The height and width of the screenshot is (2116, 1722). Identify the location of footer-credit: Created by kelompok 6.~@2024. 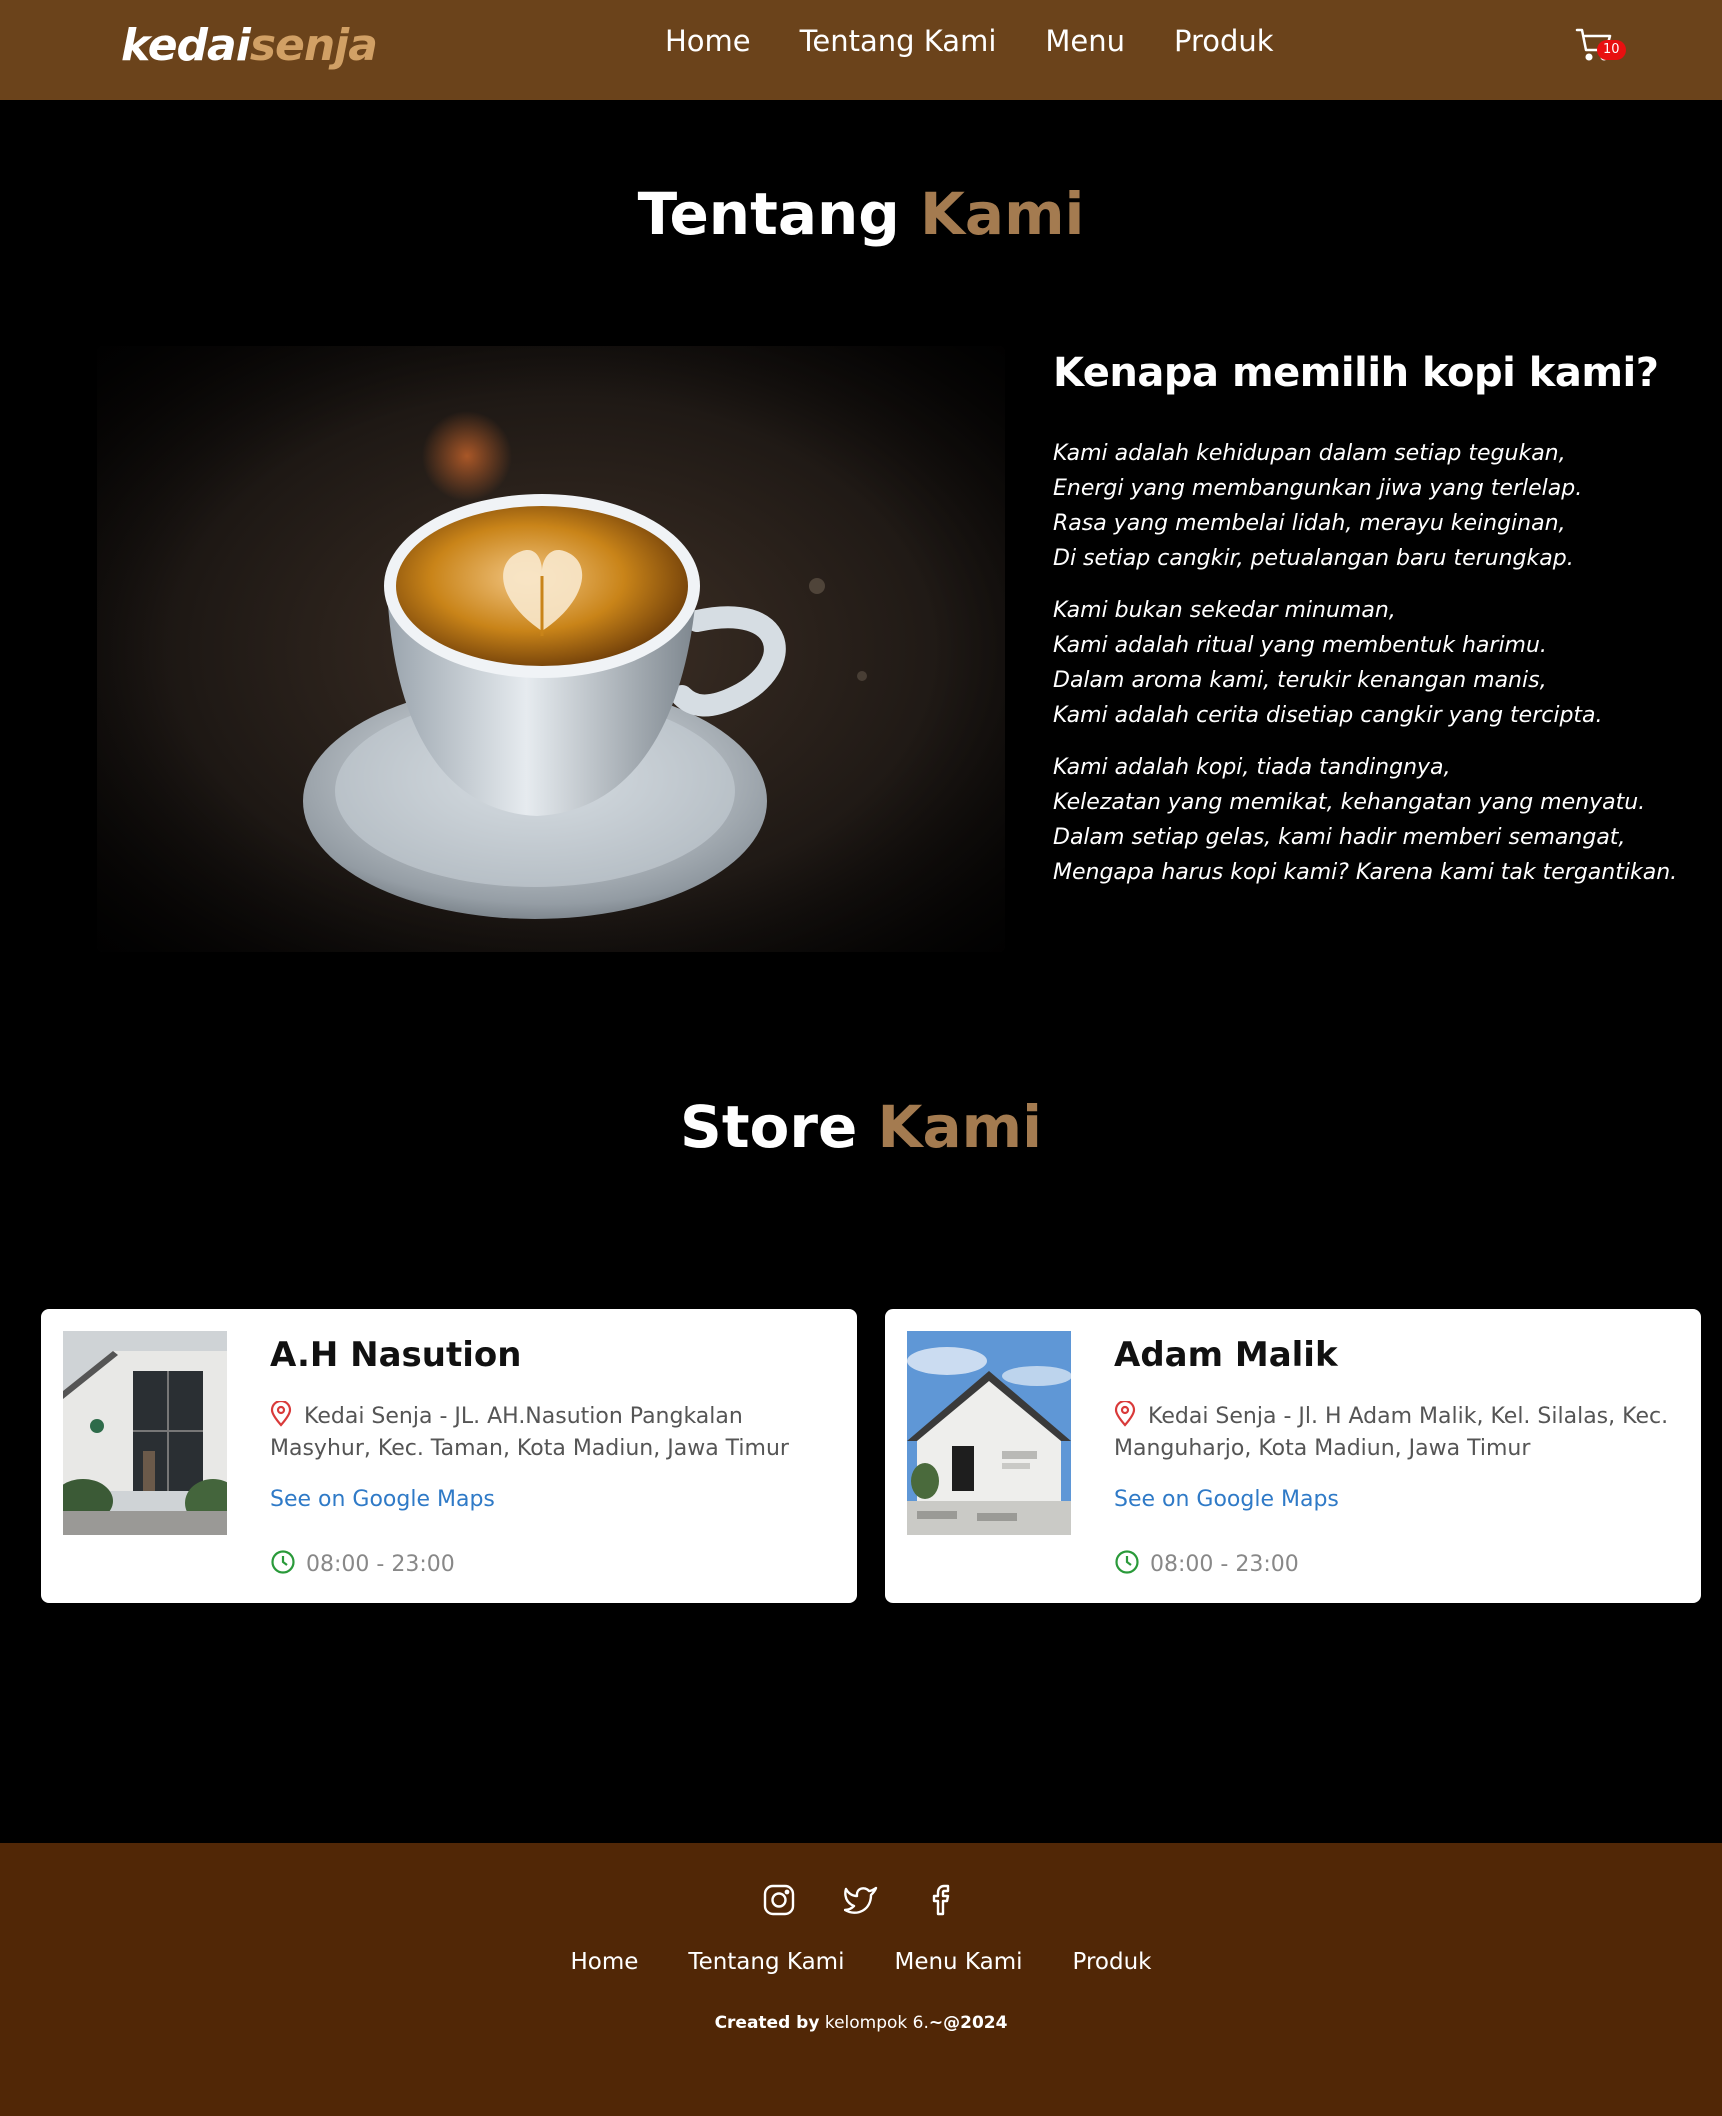
(861, 2023).